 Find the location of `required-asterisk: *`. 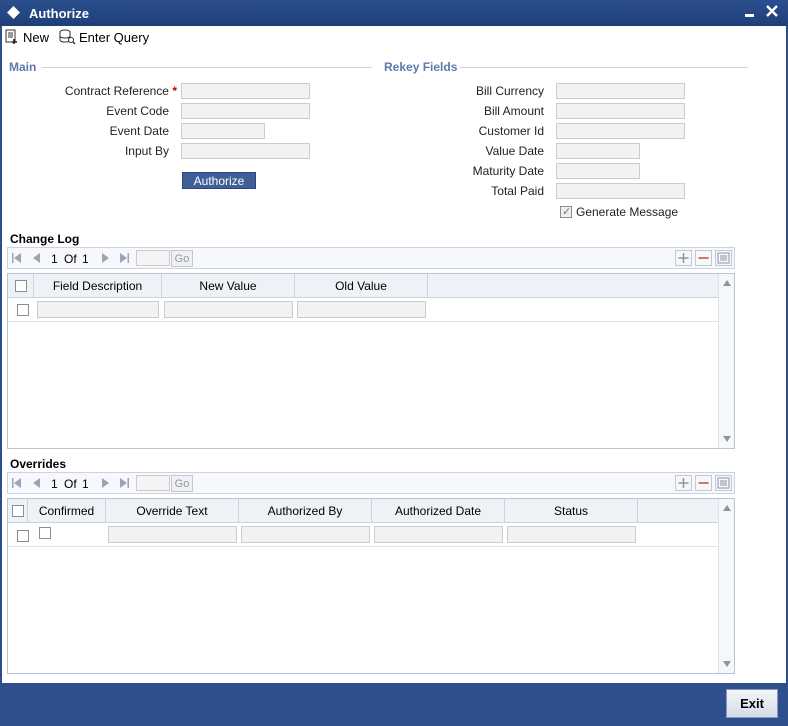

required-asterisk: * is located at coordinates (174, 91).